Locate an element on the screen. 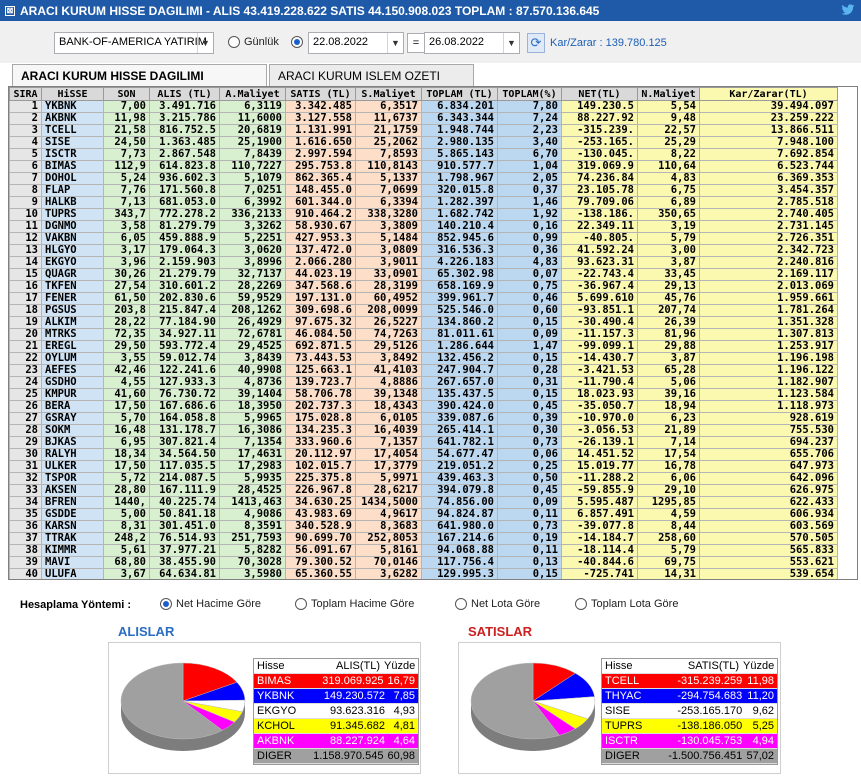  column-header: SIRA is located at coordinates (25, 94).